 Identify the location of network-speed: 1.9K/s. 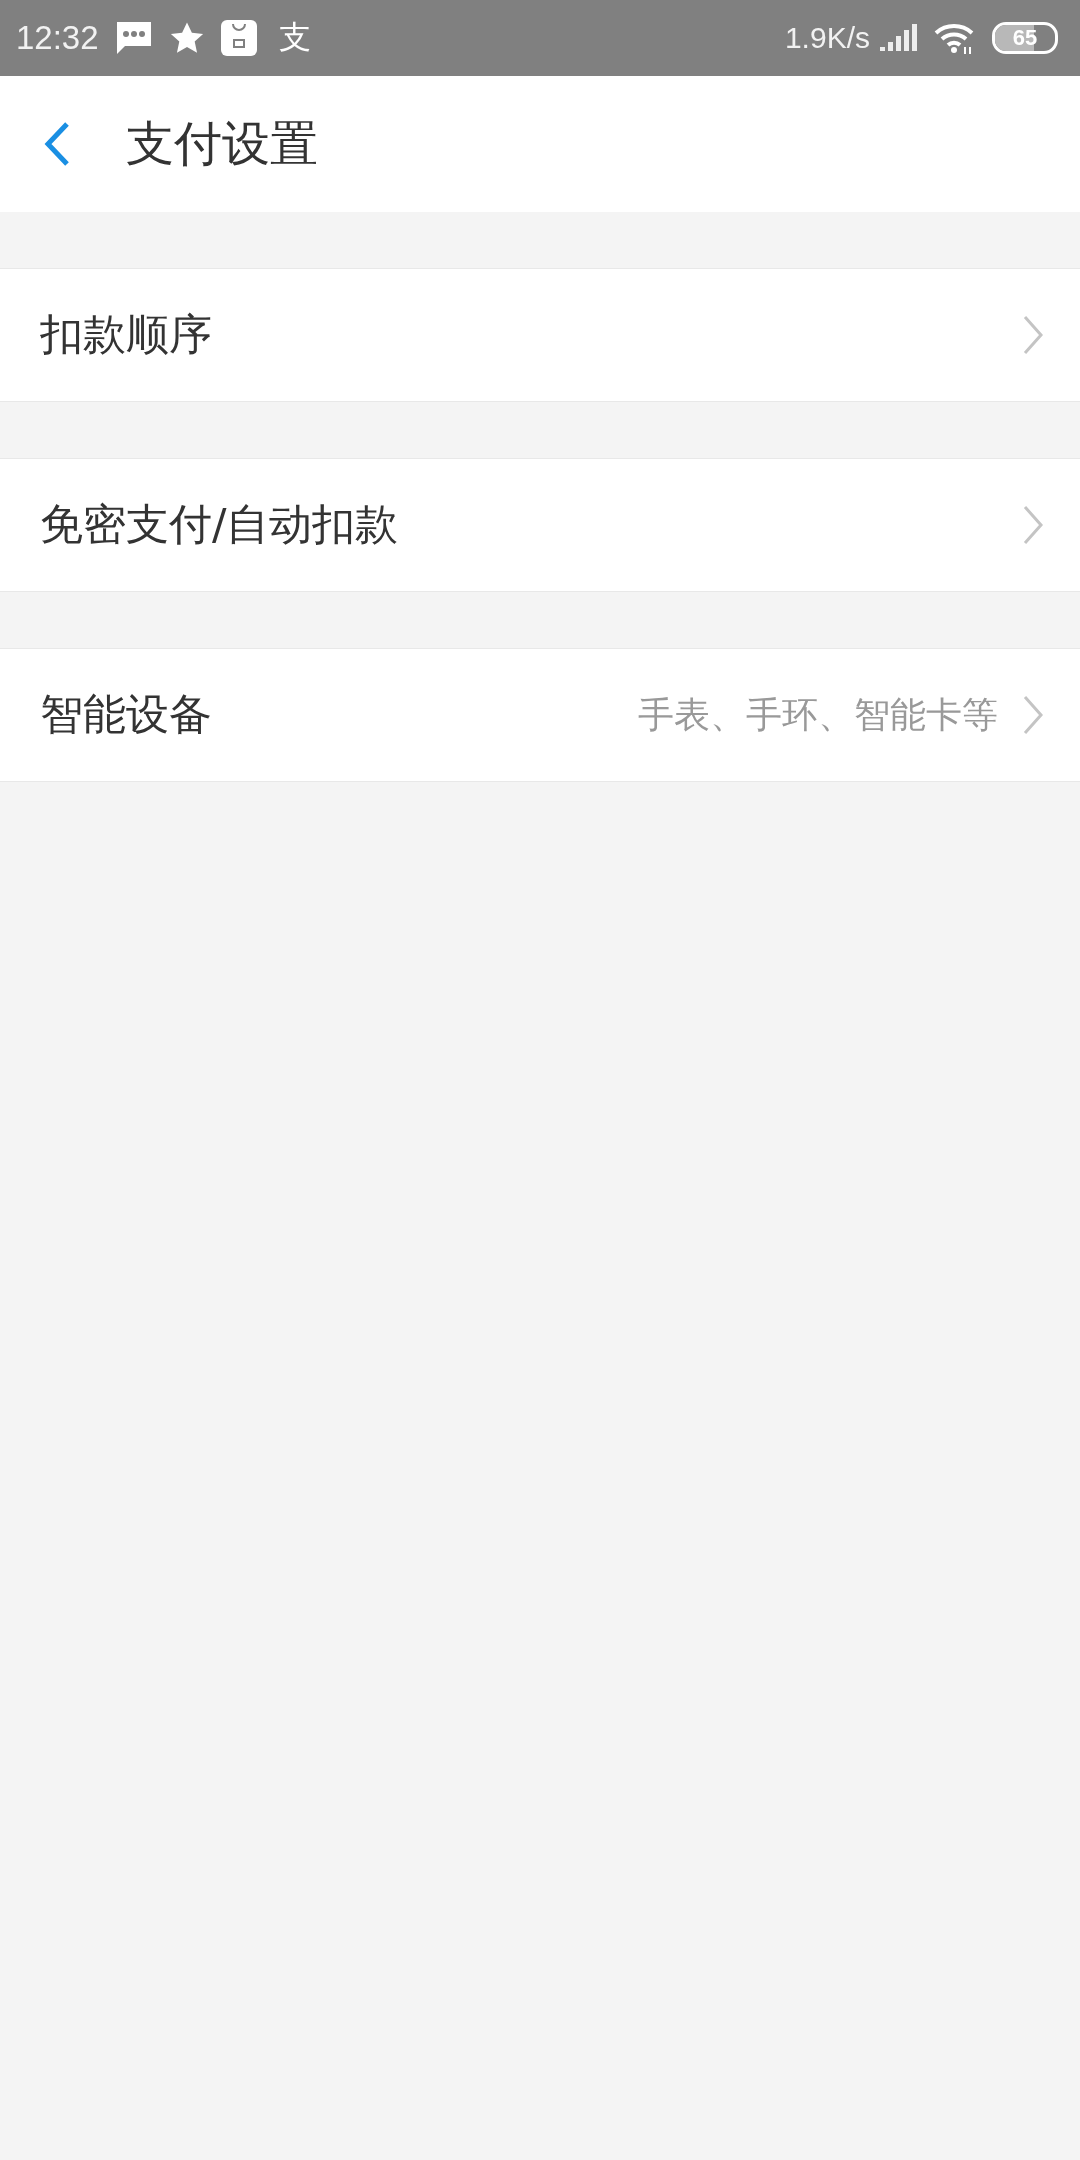
(827, 38).